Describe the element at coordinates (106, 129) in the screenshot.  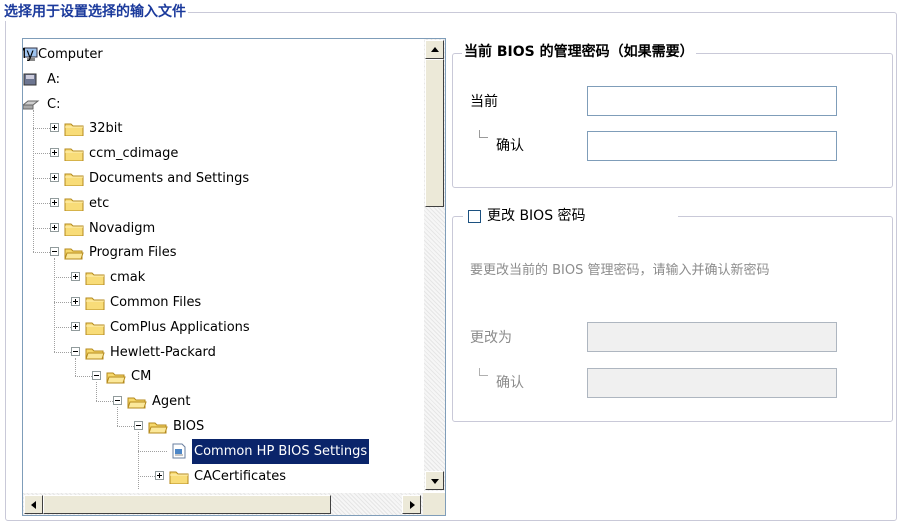
I see `tree-item-label: 32bit` at that location.